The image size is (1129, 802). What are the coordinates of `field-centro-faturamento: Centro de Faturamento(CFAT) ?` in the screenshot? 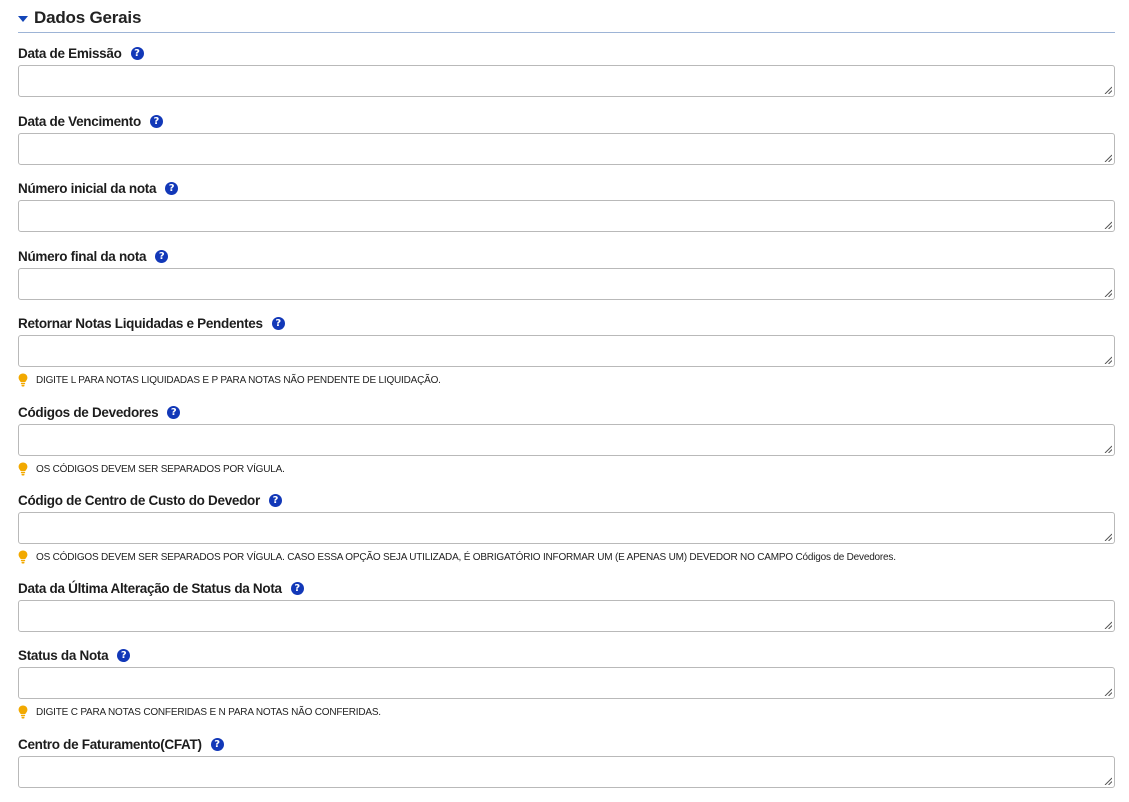 It's located at (566, 762).